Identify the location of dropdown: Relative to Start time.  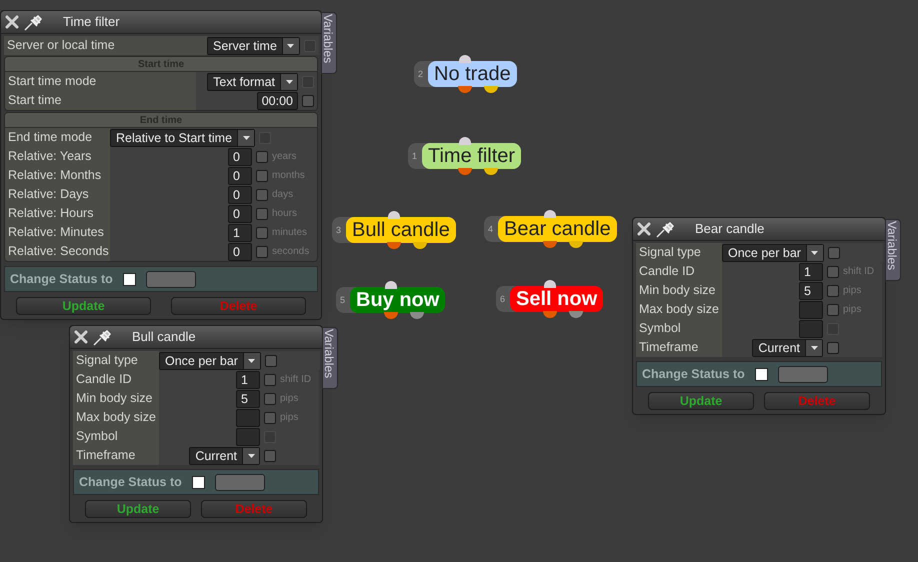
(183, 137).